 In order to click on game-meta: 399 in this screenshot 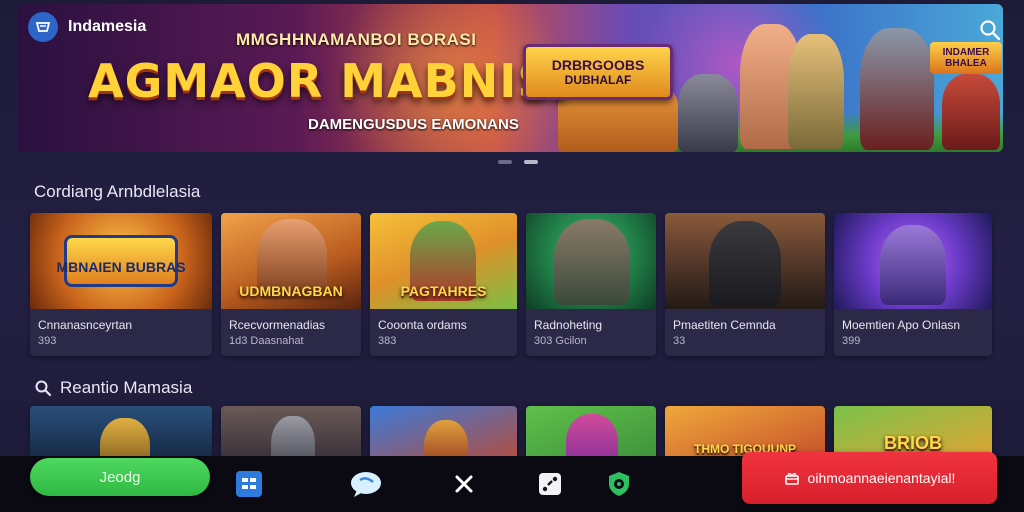, I will do `click(851, 341)`.